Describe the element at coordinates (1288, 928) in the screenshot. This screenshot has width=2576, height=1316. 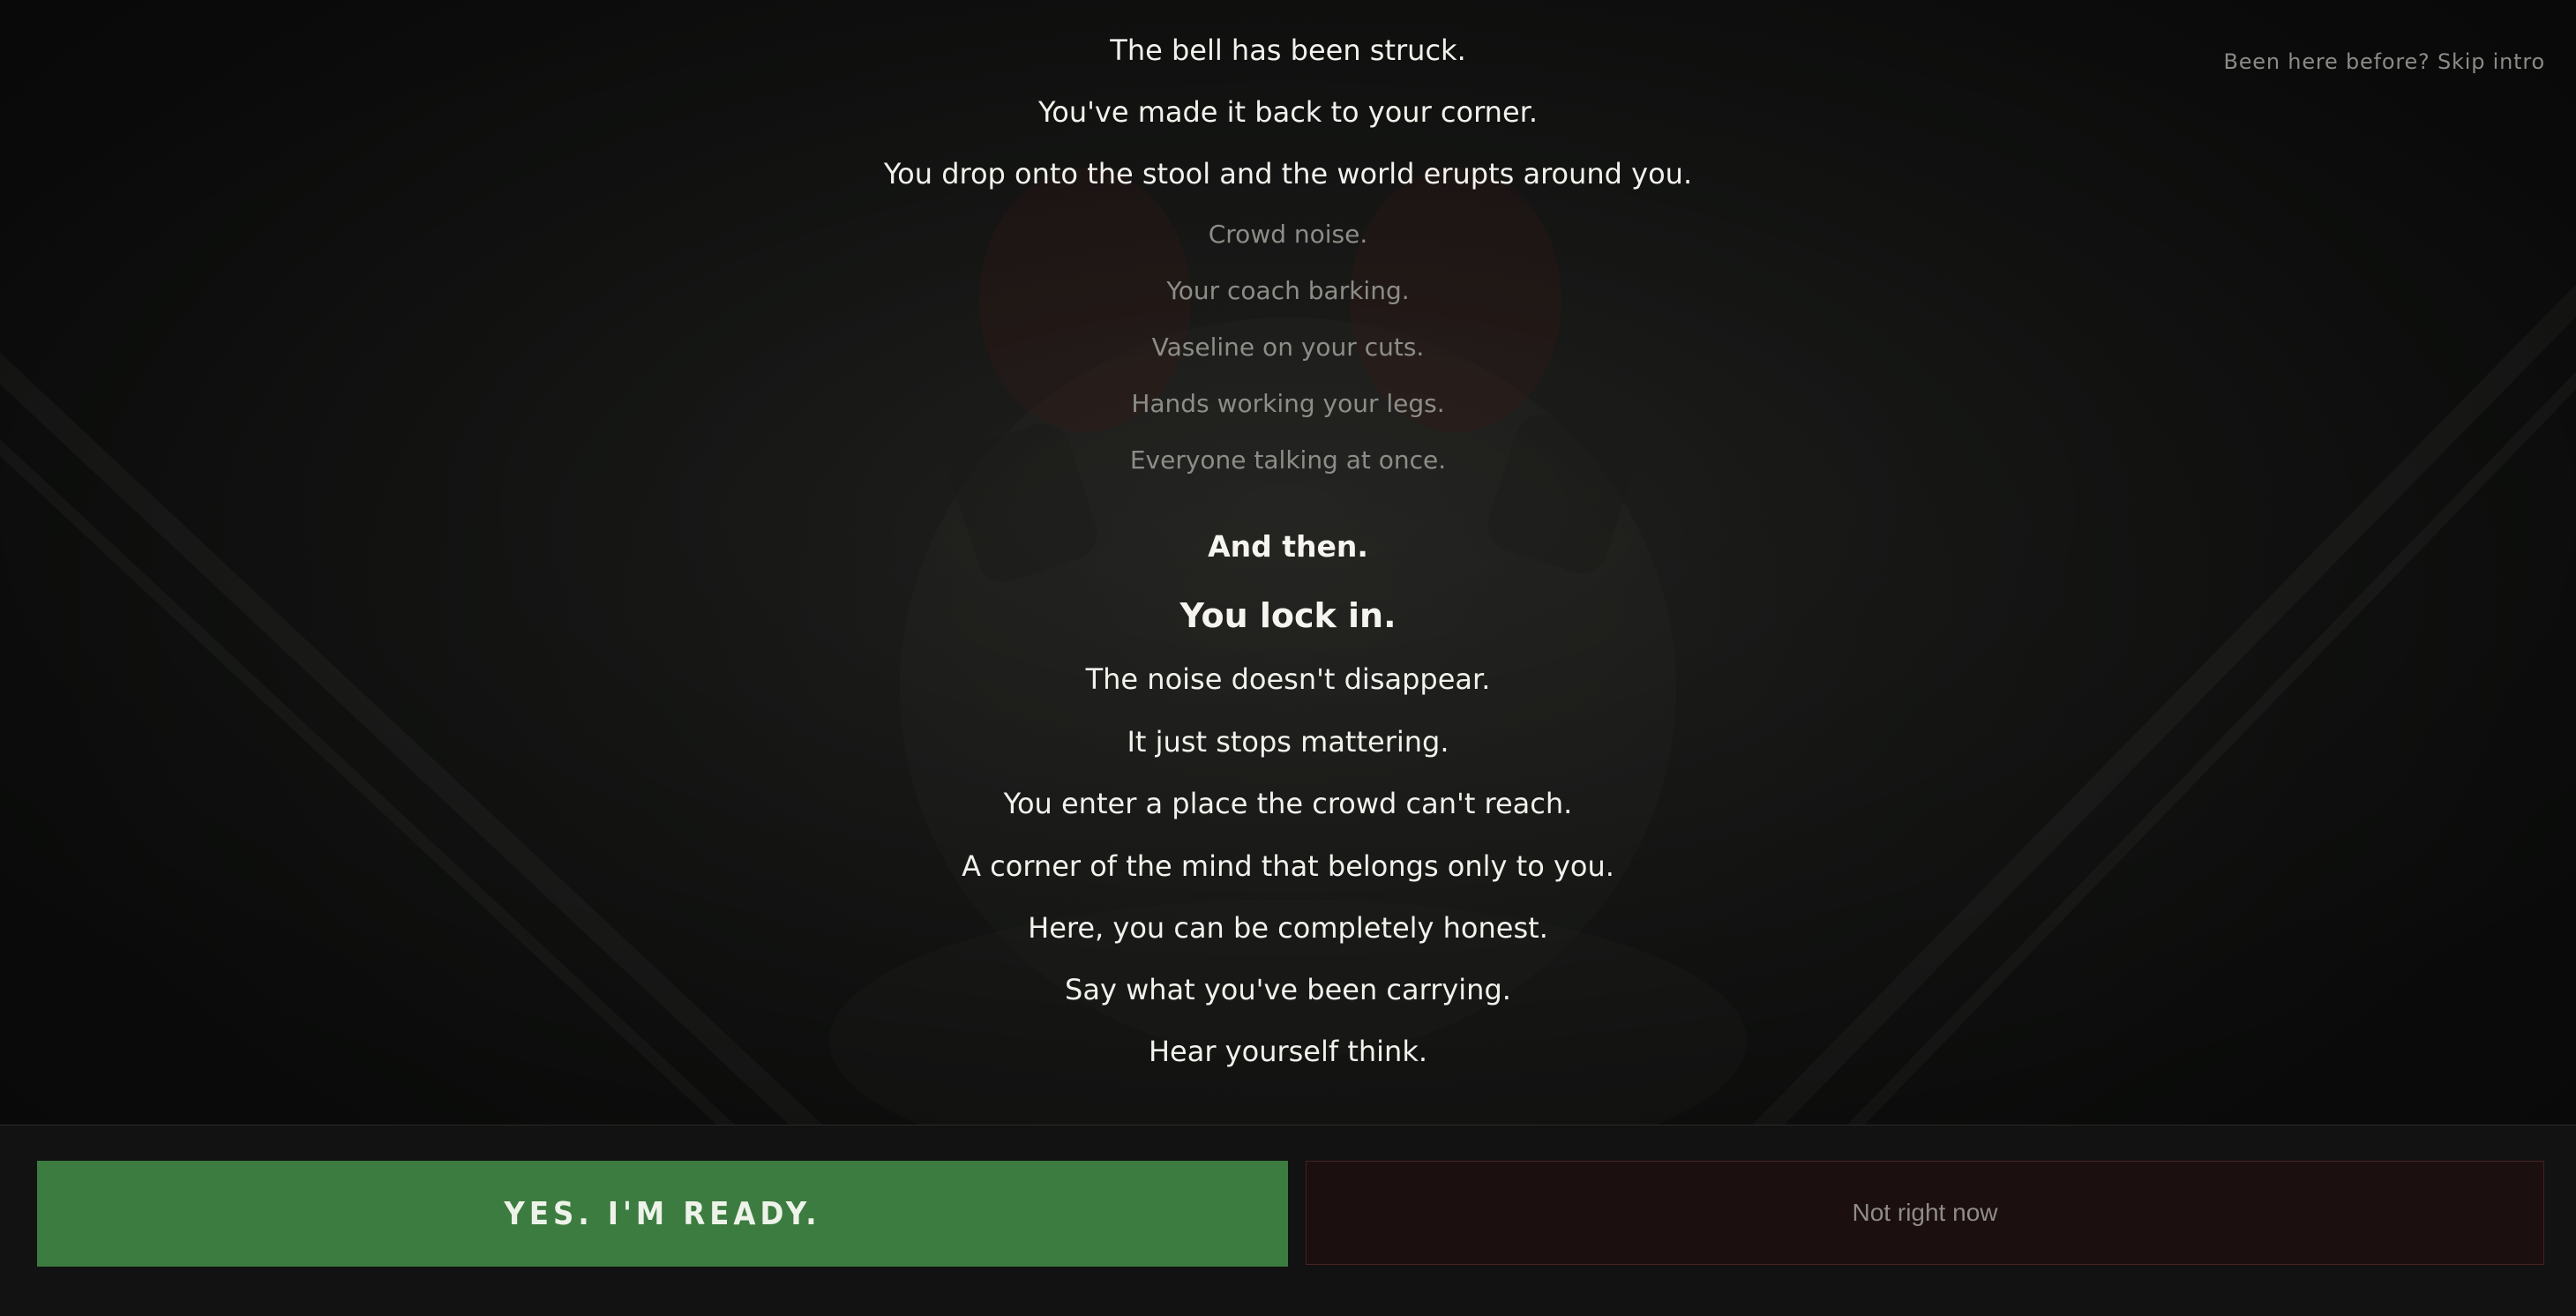
I see `story-line: Here, you can be completely honest.` at that location.